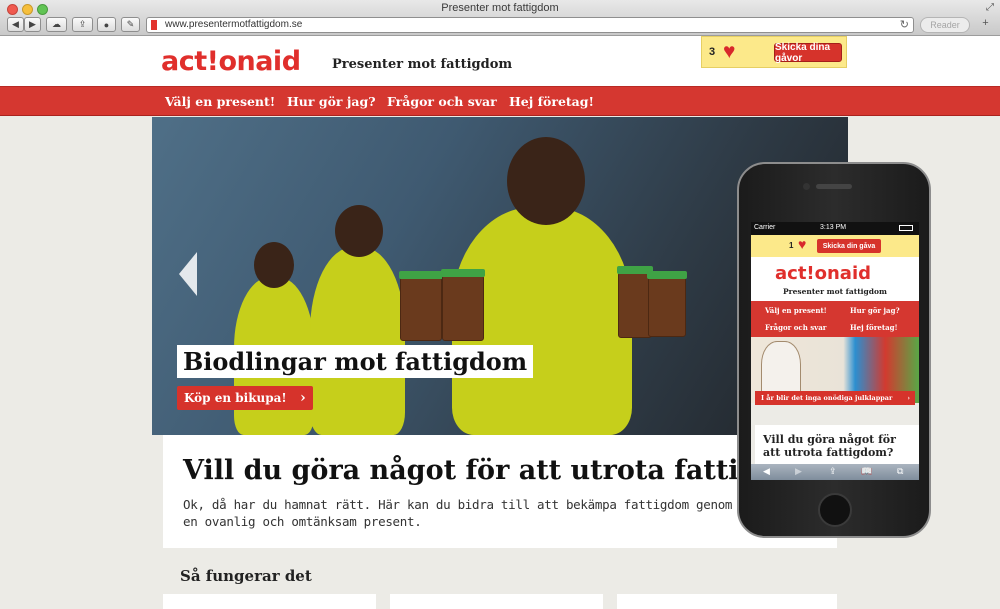 The width and height of the screenshot is (1000, 609). Describe the element at coordinates (791, 245) in the screenshot. I see `mobile-cart-count: 1` at that location.